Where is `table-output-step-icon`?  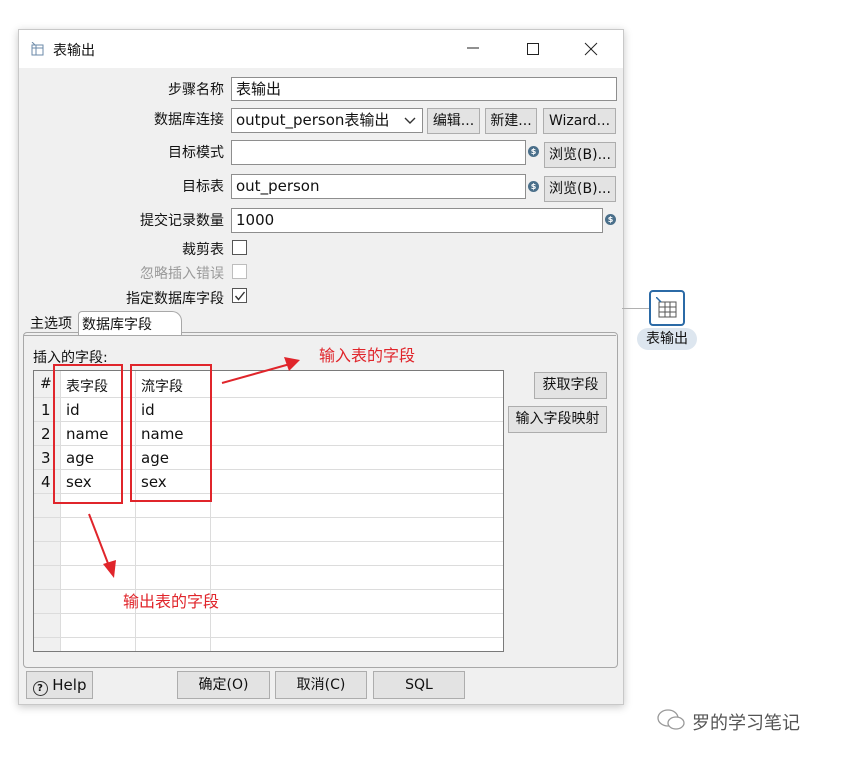 table-output-step-icon is located at coordinates (667, 308).